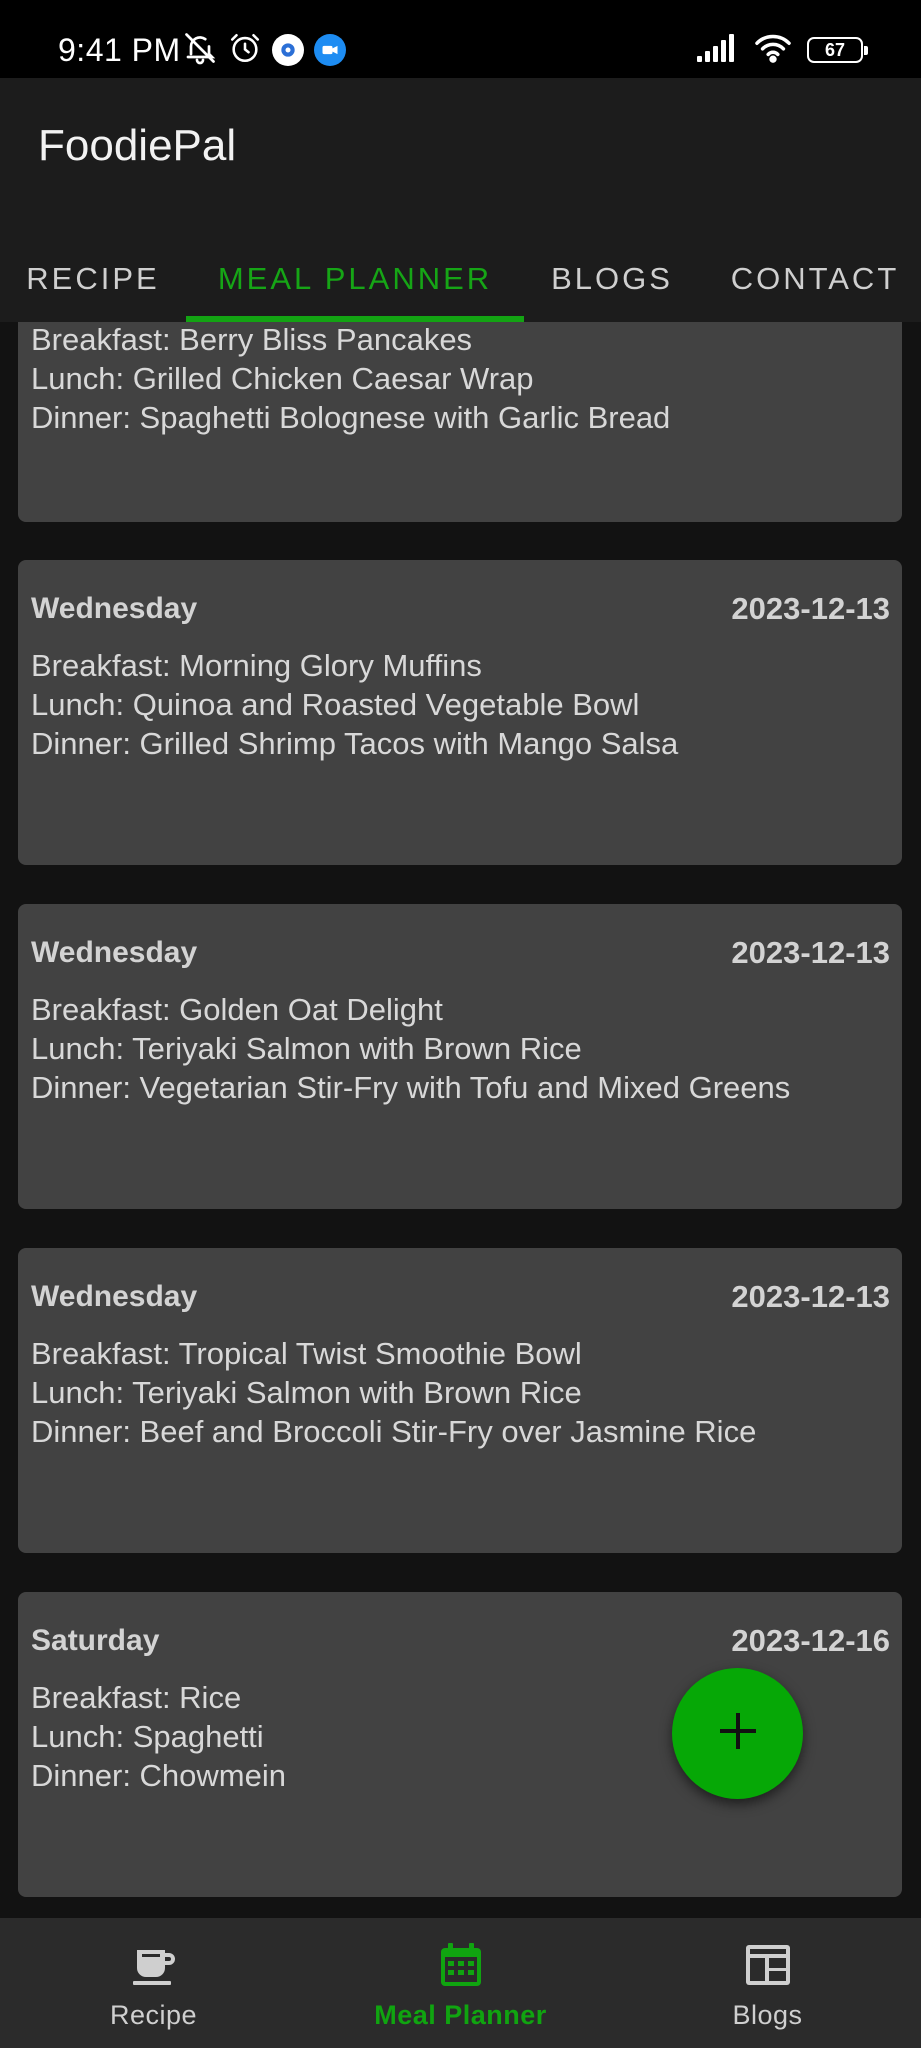 This screenshot has width=921, height=2048. What do you see at coordinates (137, 145) in the screenshot?
I see `app-title: FoodiePal` at bounding box center [137, 145].